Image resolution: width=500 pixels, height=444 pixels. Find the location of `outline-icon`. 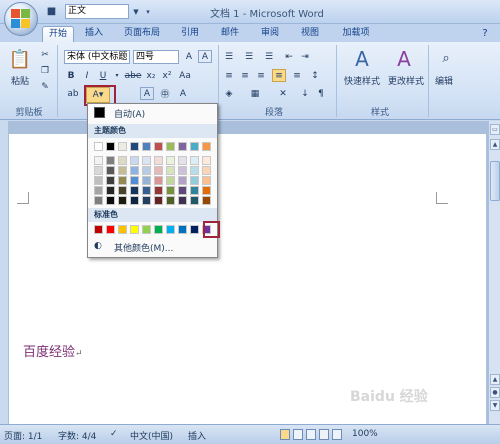

outline-icon is located at coordinates (324, 434).